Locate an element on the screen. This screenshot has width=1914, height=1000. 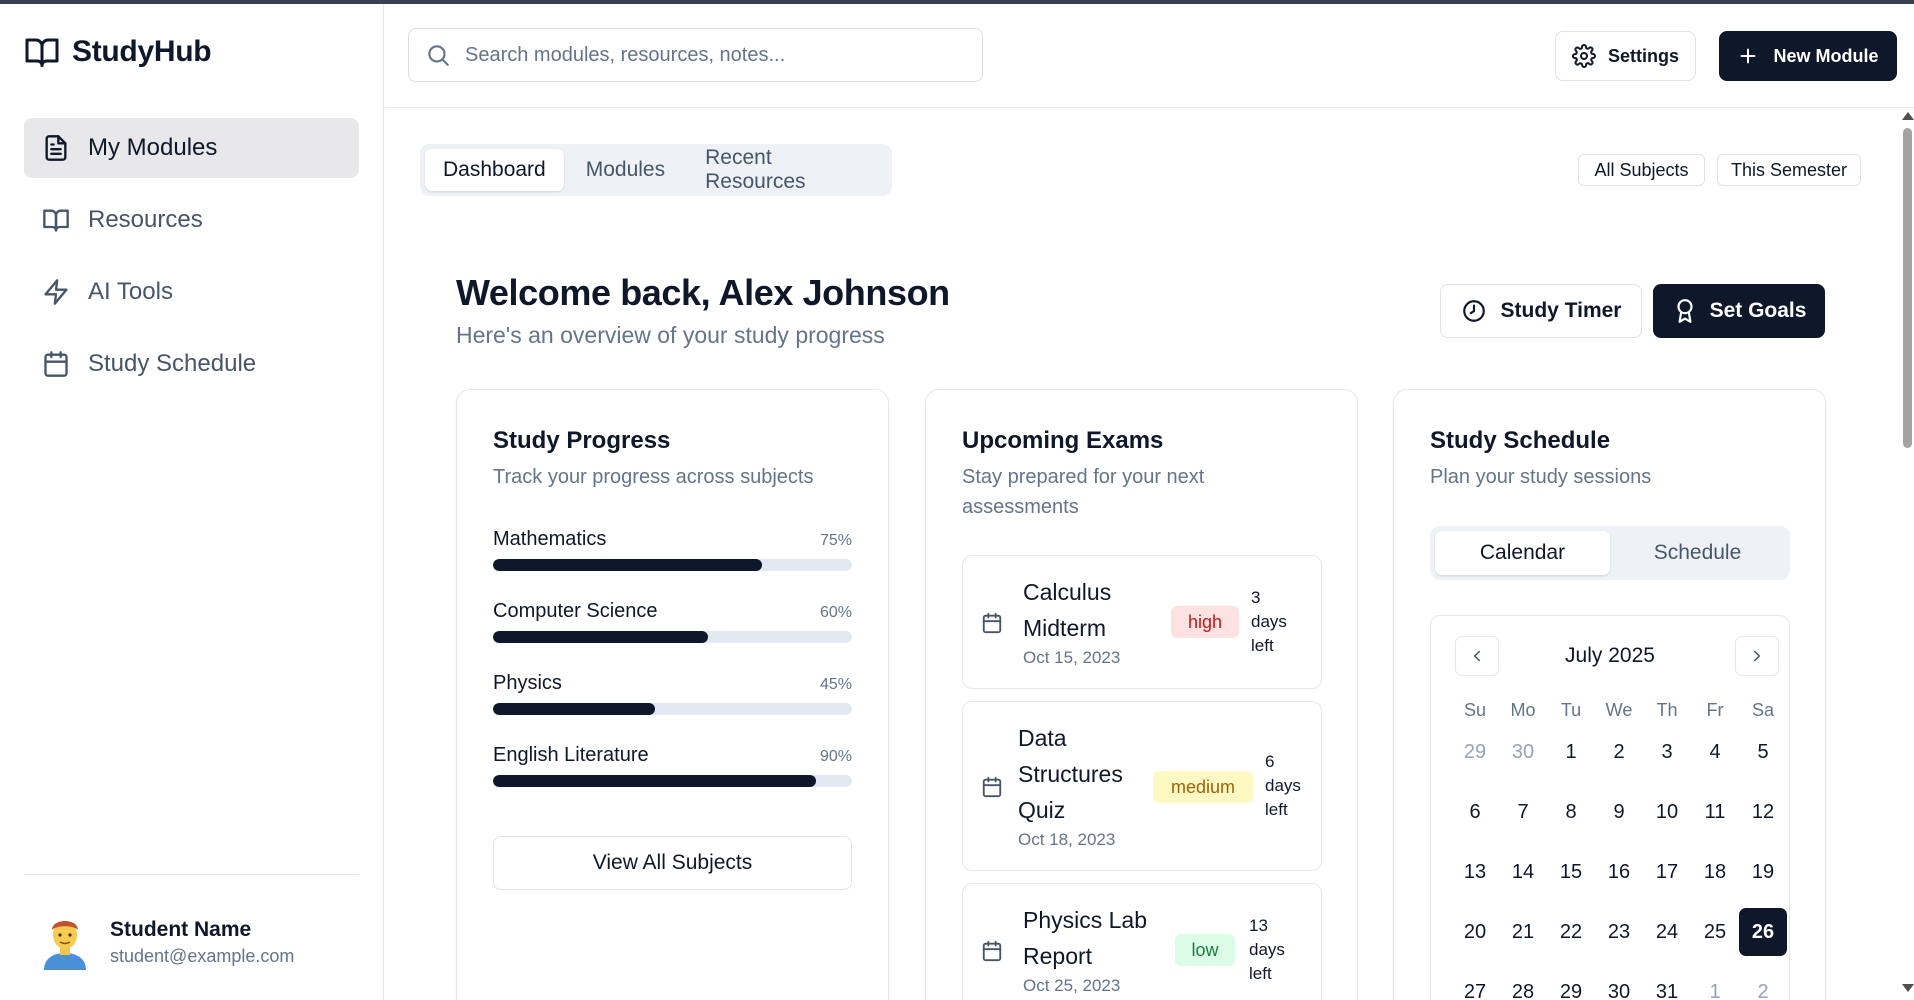
calendar-day: 23 is located at coordinates (1619, 932).